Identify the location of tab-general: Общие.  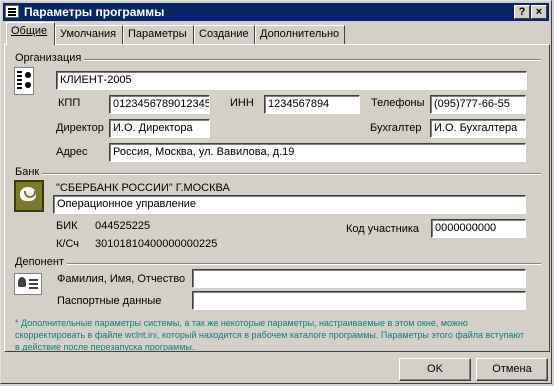
(30, 33).